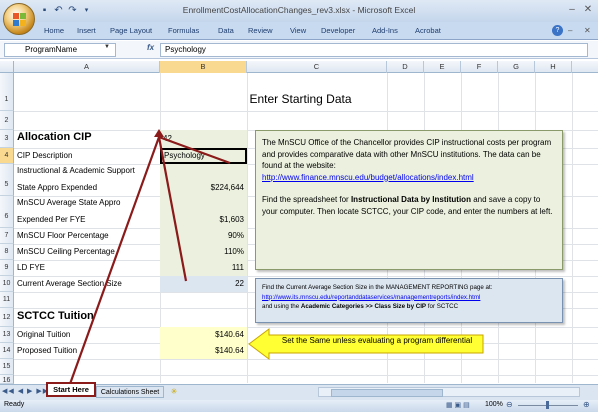 This screenshot has width=598, height=412. I want to click on office-logo-icon, so click(19, 19).